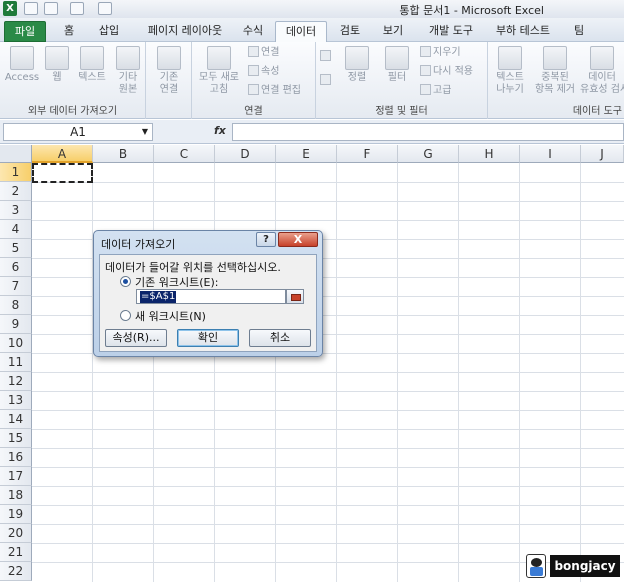 The height and width of the screenshot is (582, 624). Describe the element at coordinates (16, 286) in the screenshot. I see `row-header-7: 7` at that location.